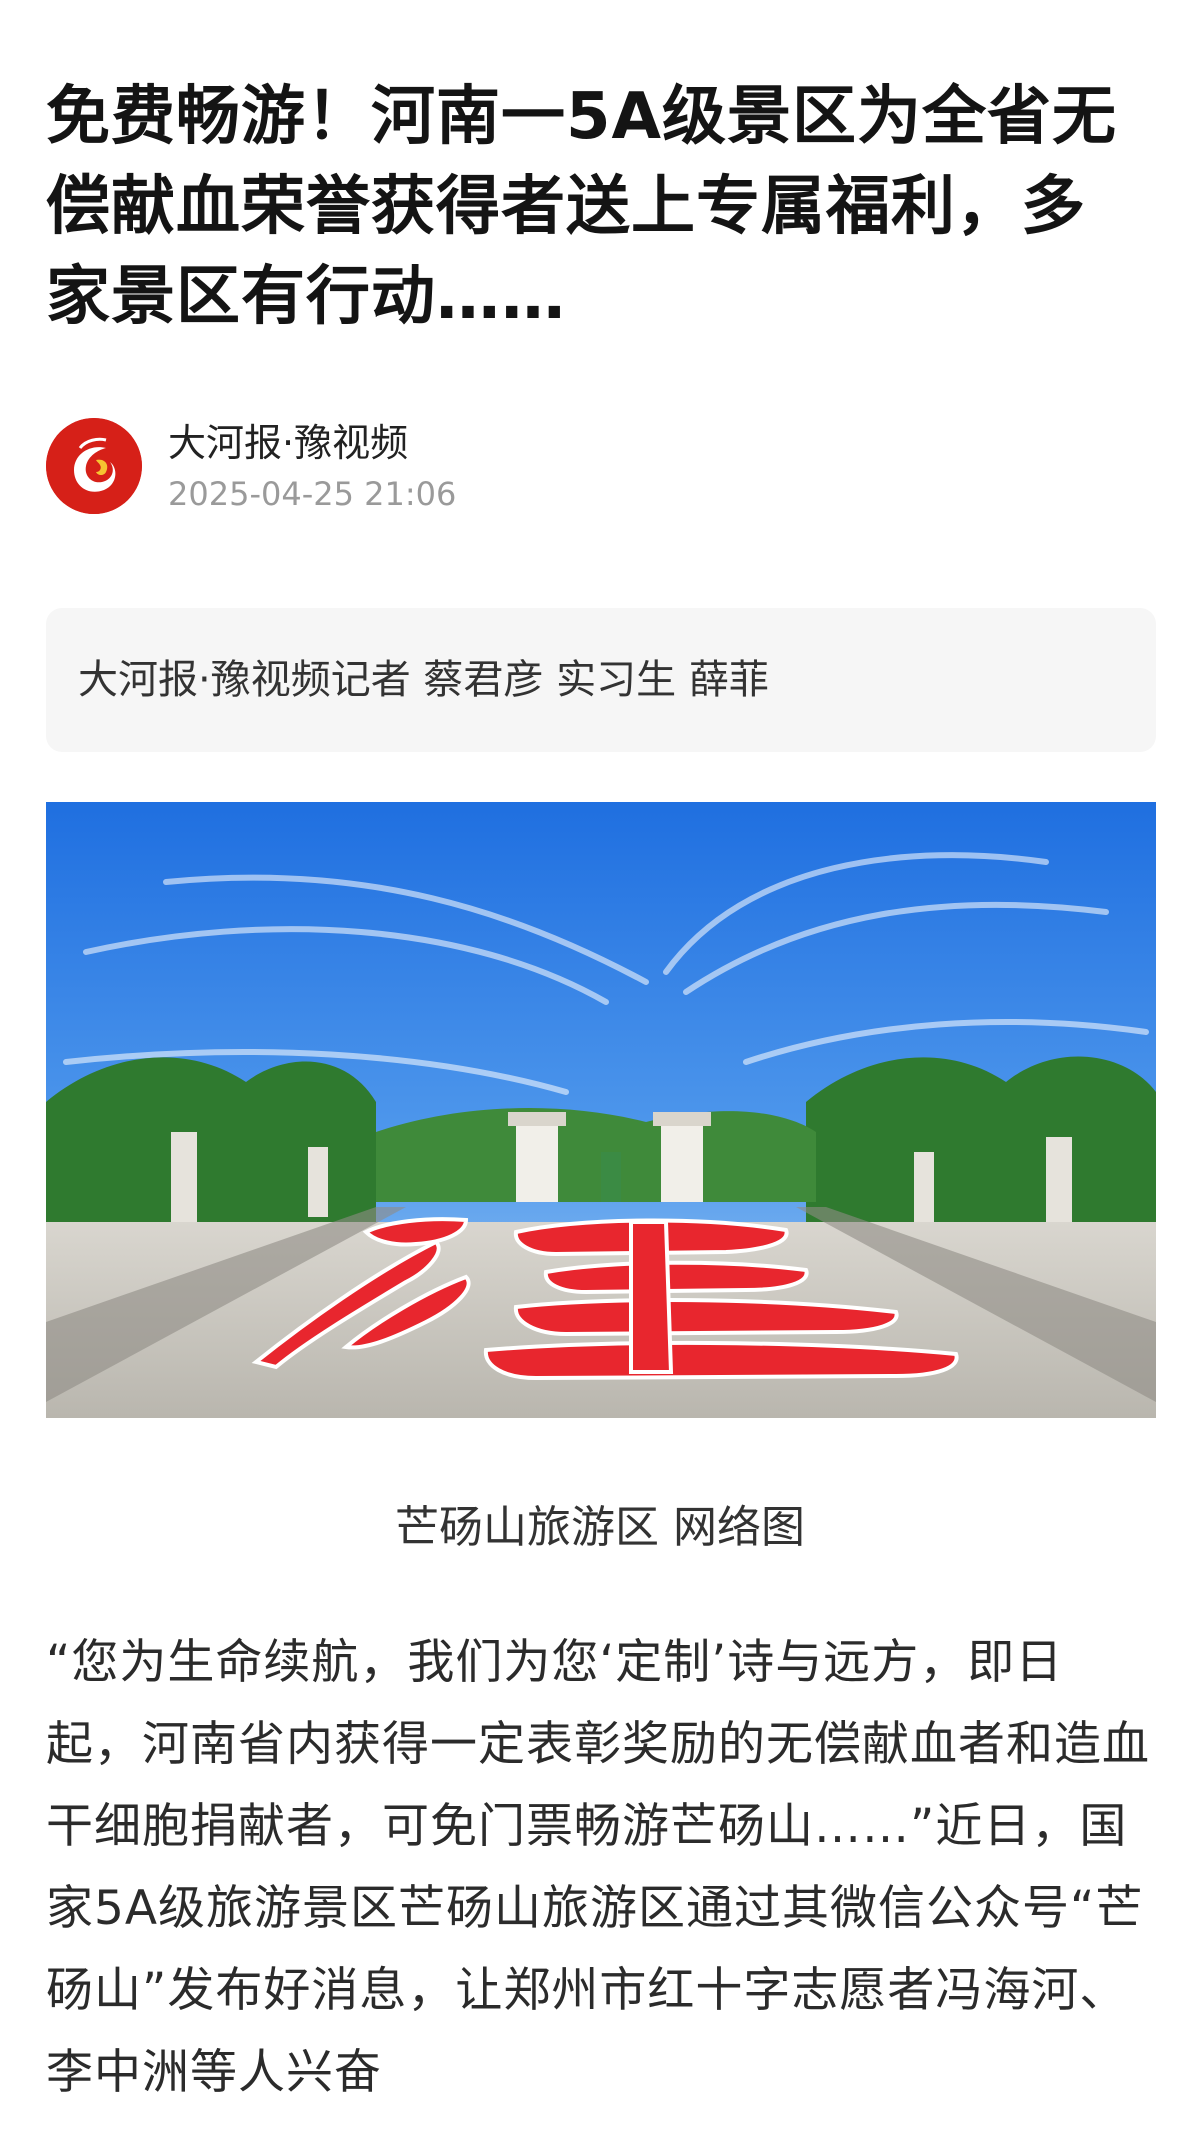 This screenshot has width=1200, height=2129. I want to click on image-caption: 芒砀山旅游区 网络图, so click(600, 1527).